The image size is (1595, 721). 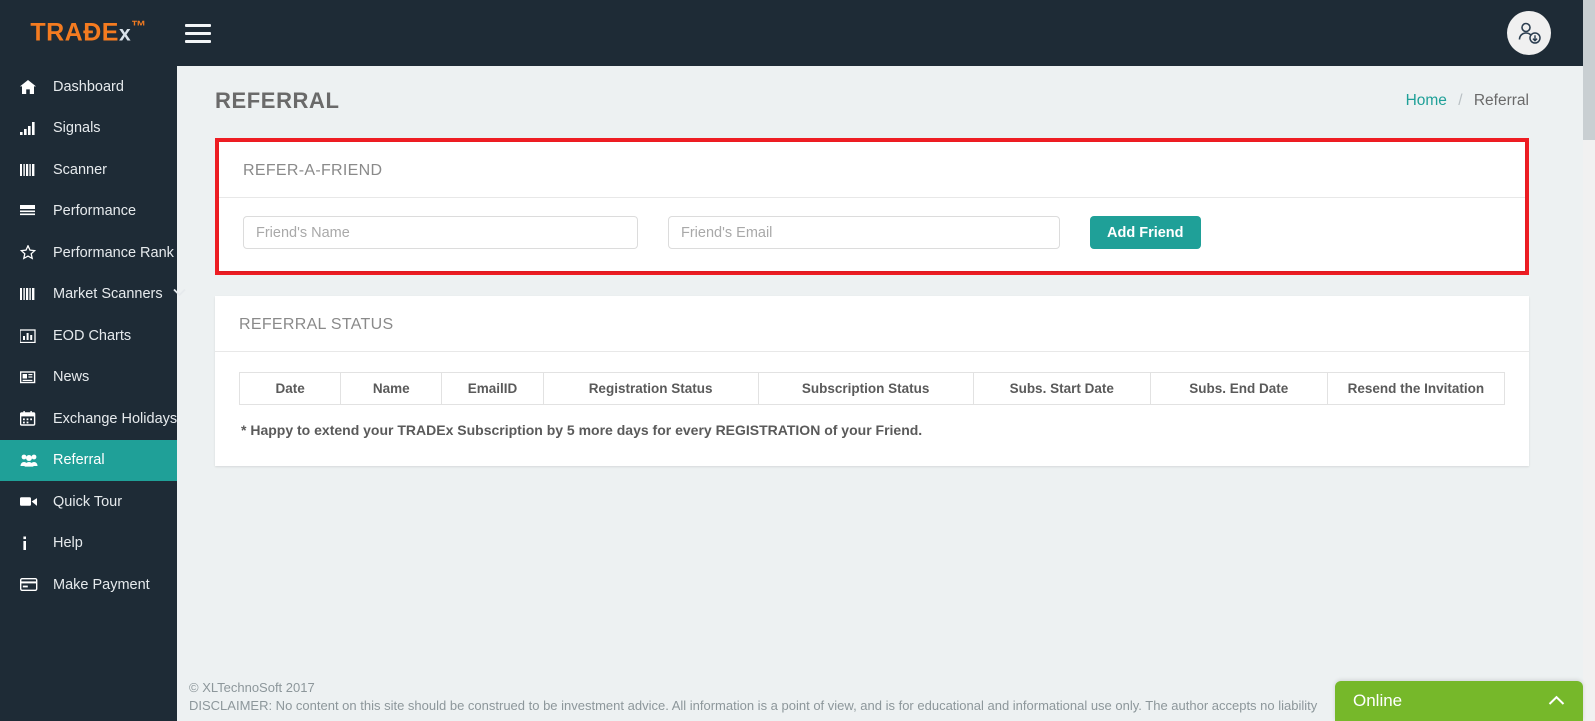 What do you see at coordinates (865, 388) in the screenshot?
I see `column-header-subscription-status: Subscription Status` at bounding box center [865, 388].